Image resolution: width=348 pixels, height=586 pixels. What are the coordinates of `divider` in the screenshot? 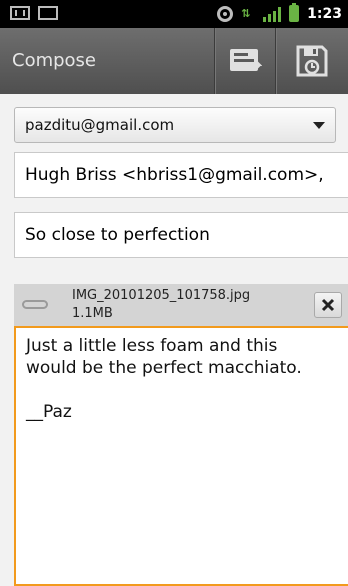 It's located at (275, 61).